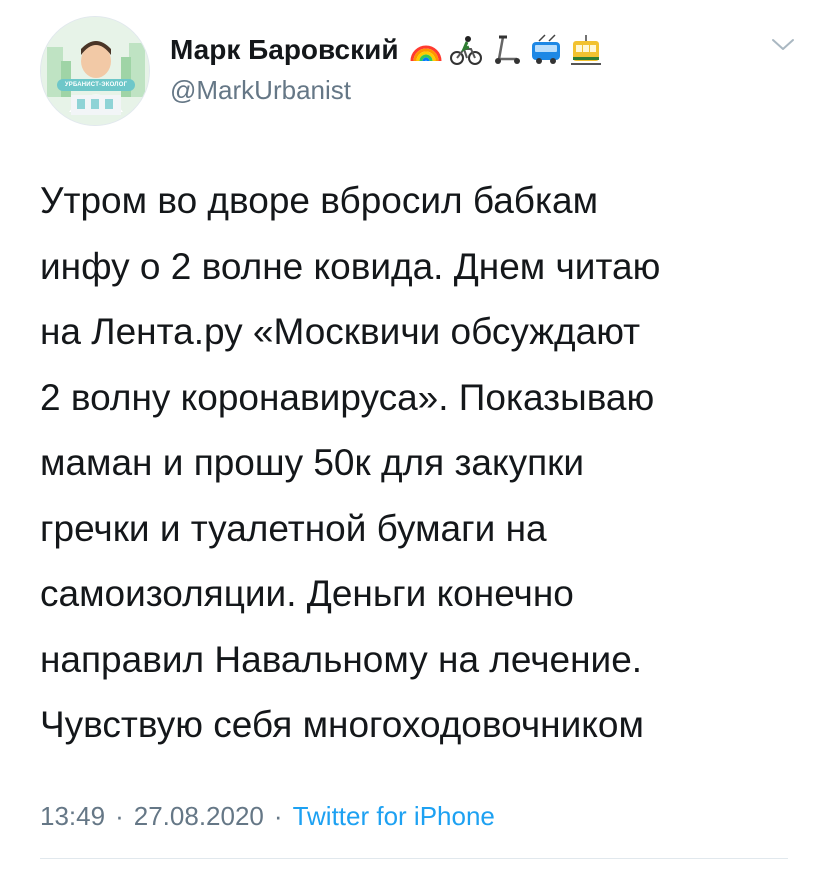 The height and width of the screenshot is (871, 828). I want to click on tram-icon, so click(586, 50).